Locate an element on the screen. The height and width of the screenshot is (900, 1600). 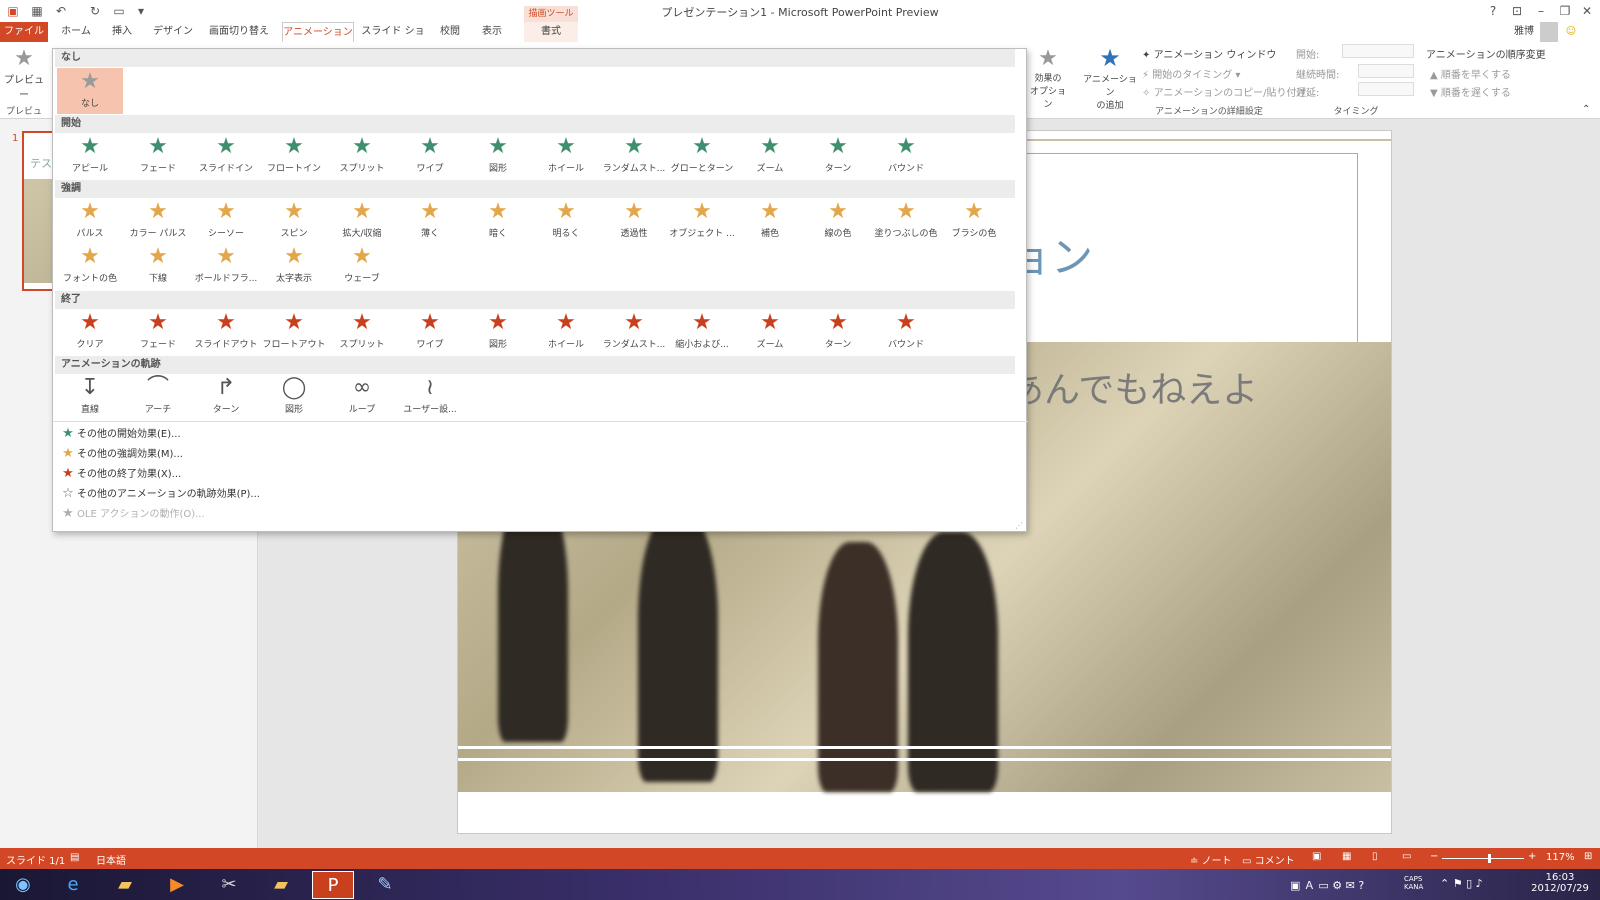
emphasis-effect-item: ★ 薄く is located at coordinates (430, 221).